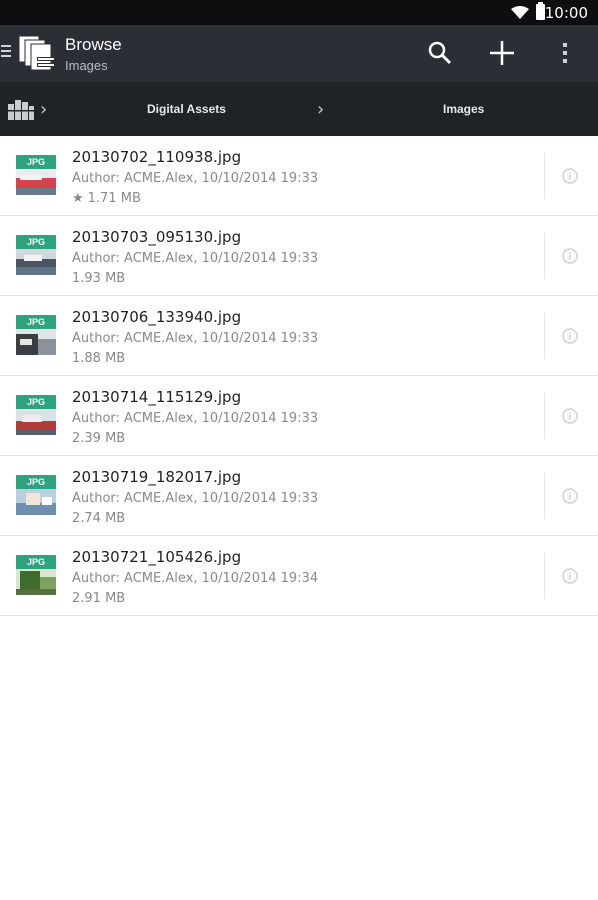  What do you see at coordinates (195, 578) in the screenshot?
I see `file-author: Author: ACME.Alex, 10/10/2014 19:34` at bounding box center [195, 578].